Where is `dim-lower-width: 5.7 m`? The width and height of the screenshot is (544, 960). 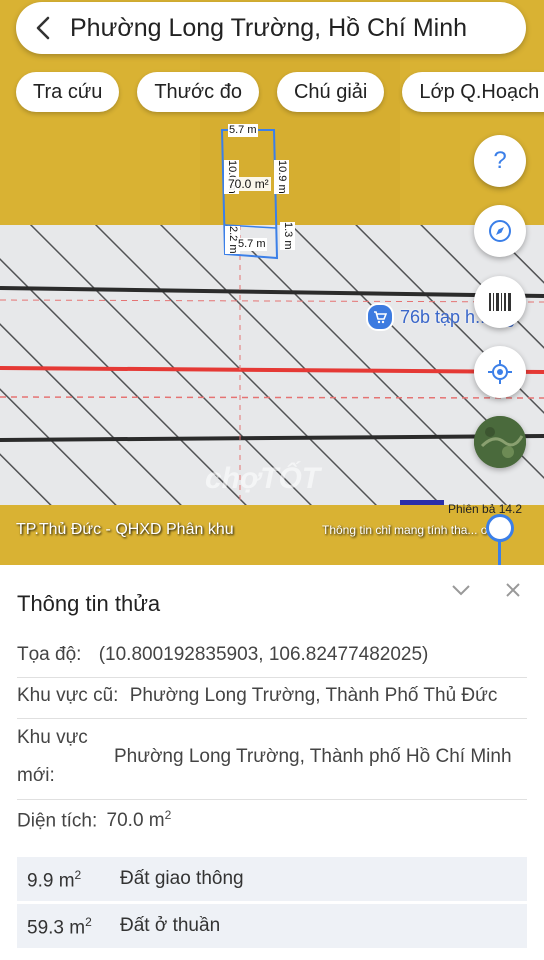
dim-lower-width: 5.7 m is located at coordinates (252, 244).